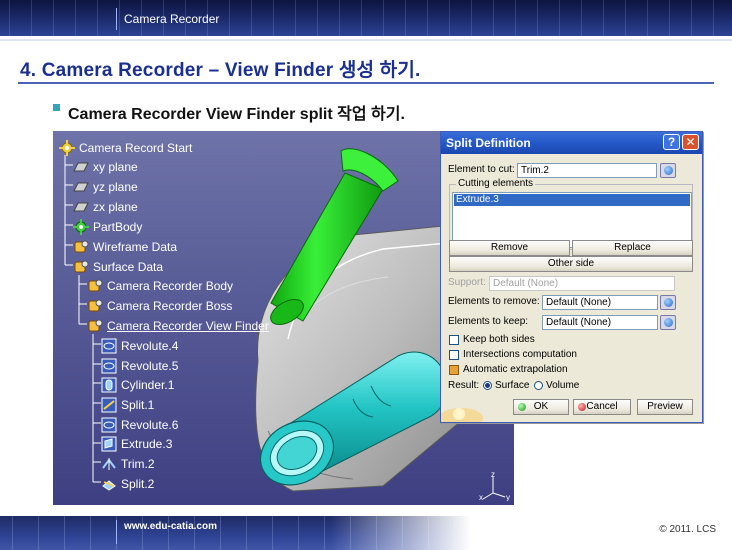 The image size is (732, 550). I want to click on cancel-button-label: Cancel, so click(602, 406).